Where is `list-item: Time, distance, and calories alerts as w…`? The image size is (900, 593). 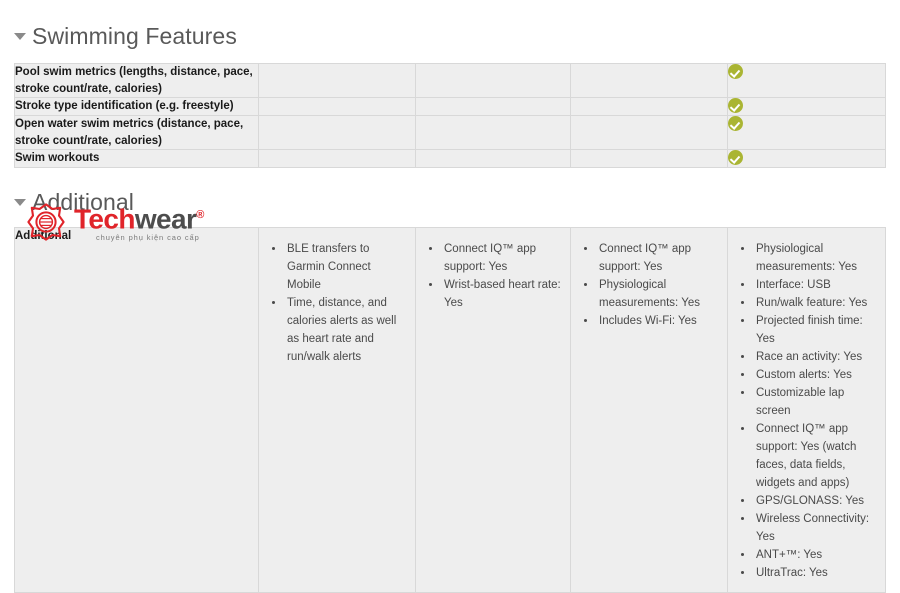 list-item: Time, distance, and calories alerts as w… is located at coordinates (346, 330).